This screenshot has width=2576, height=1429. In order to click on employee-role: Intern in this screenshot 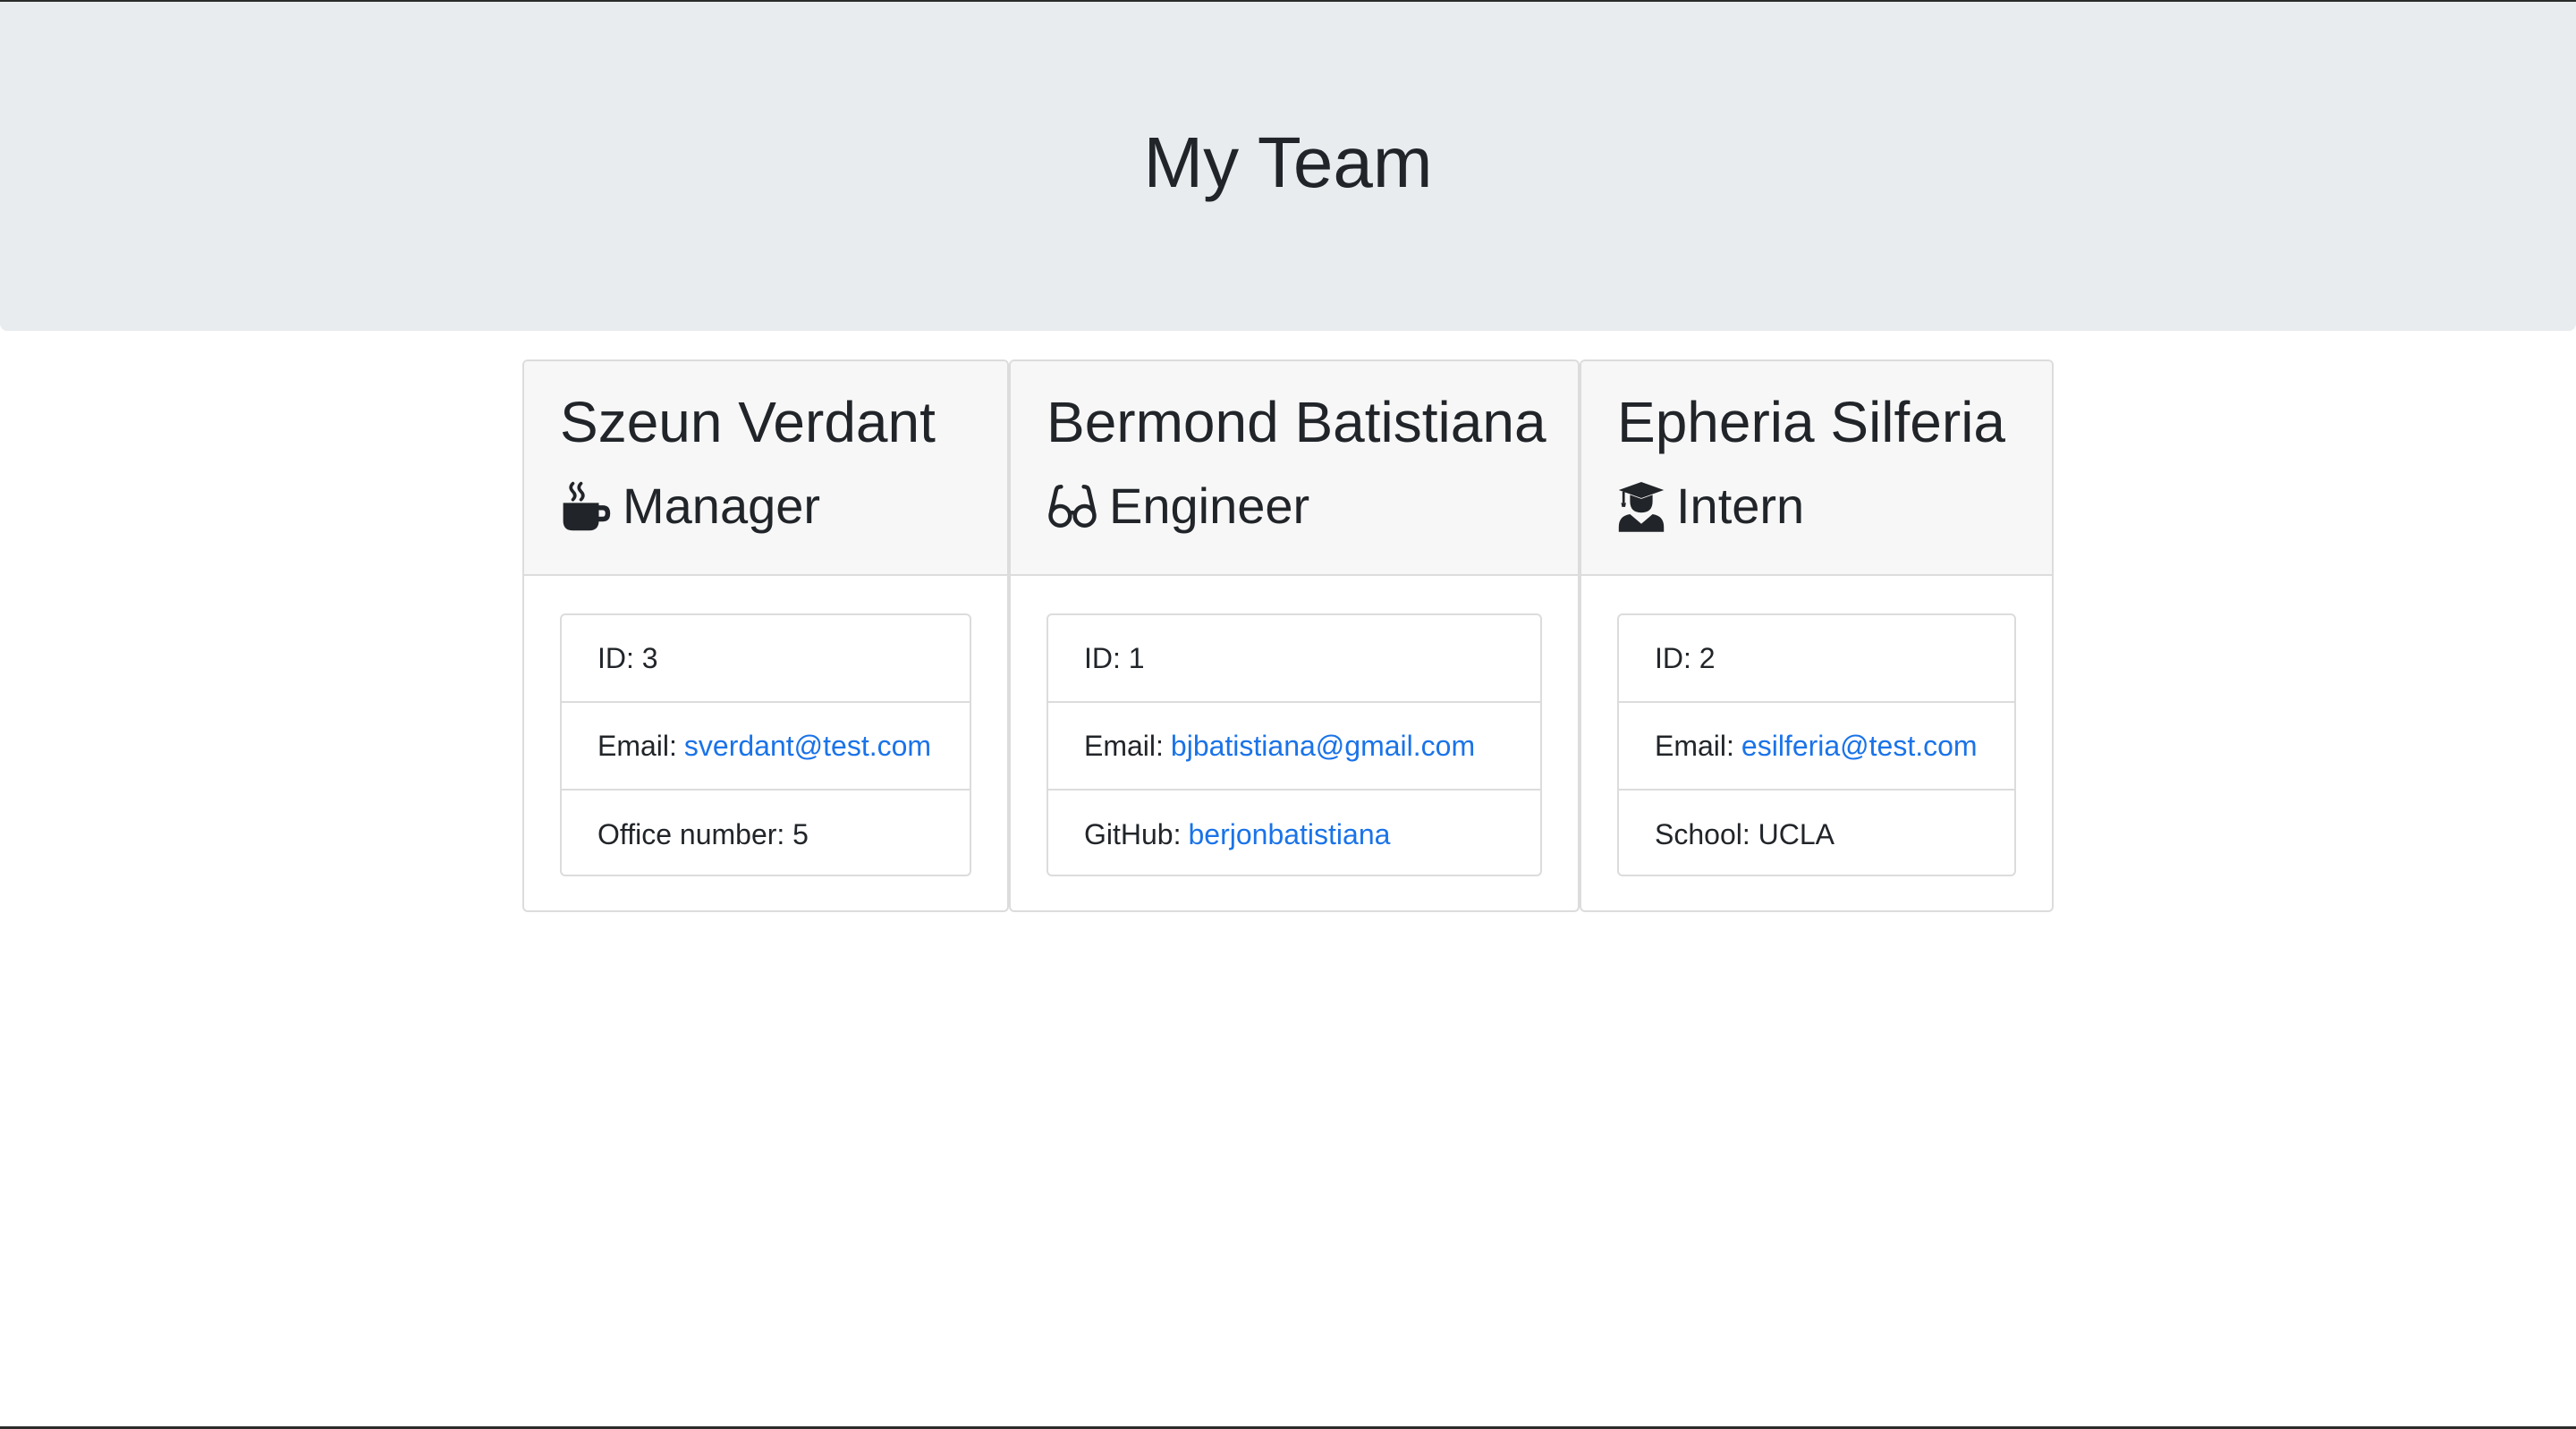, I will do `click(1710, 506)`.